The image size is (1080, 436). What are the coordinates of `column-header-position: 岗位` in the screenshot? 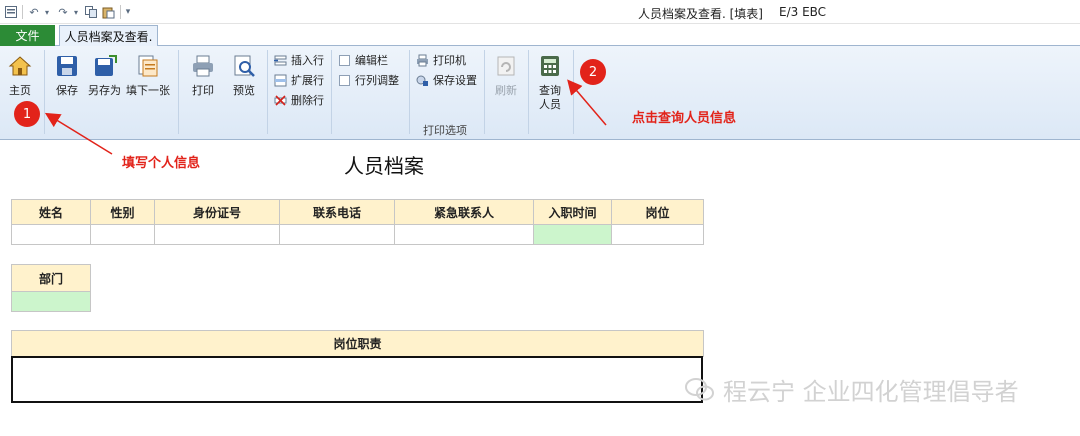 It's located at (657, 212).